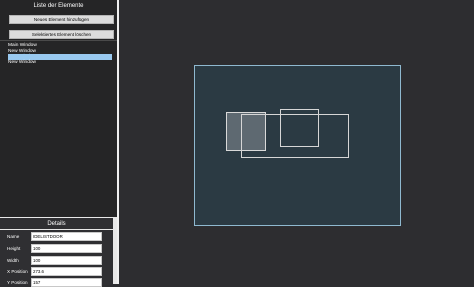 The width and height of the screenshot is (474, 287). Describe the element at coordinates (299, 128) in the screenshot. I see `window-element` at that location.